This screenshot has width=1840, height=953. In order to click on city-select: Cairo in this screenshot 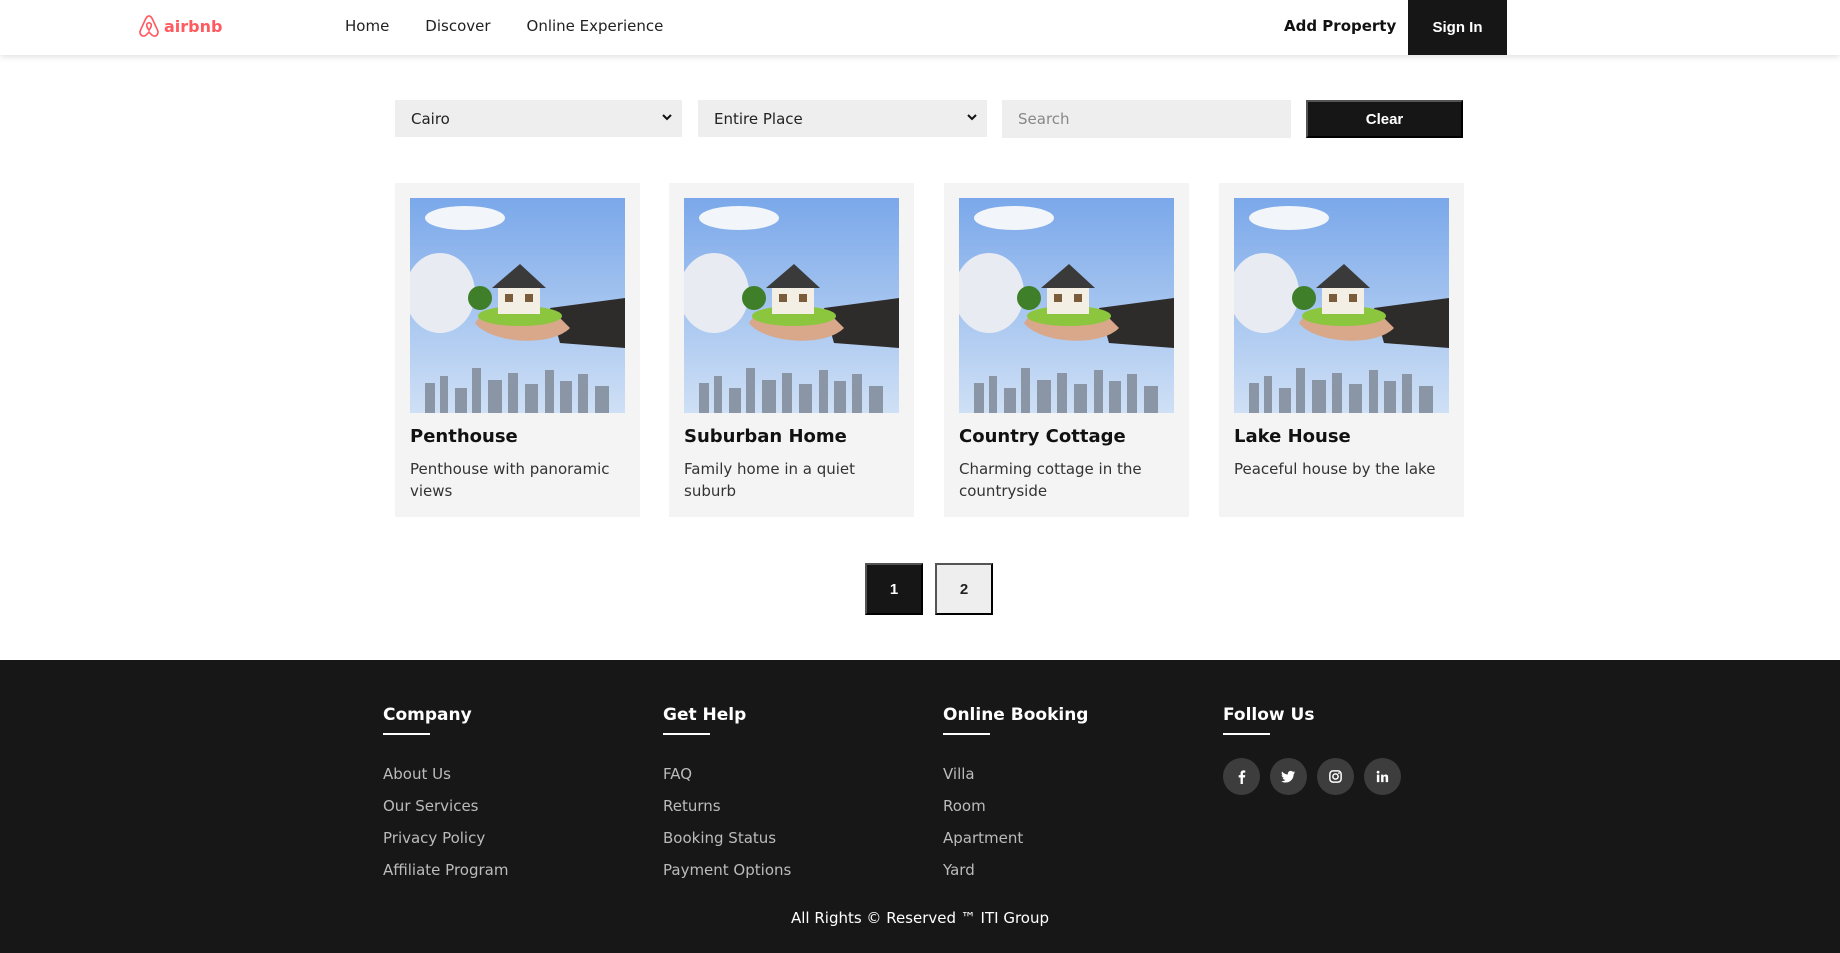, I will do `click(538, 118)`.